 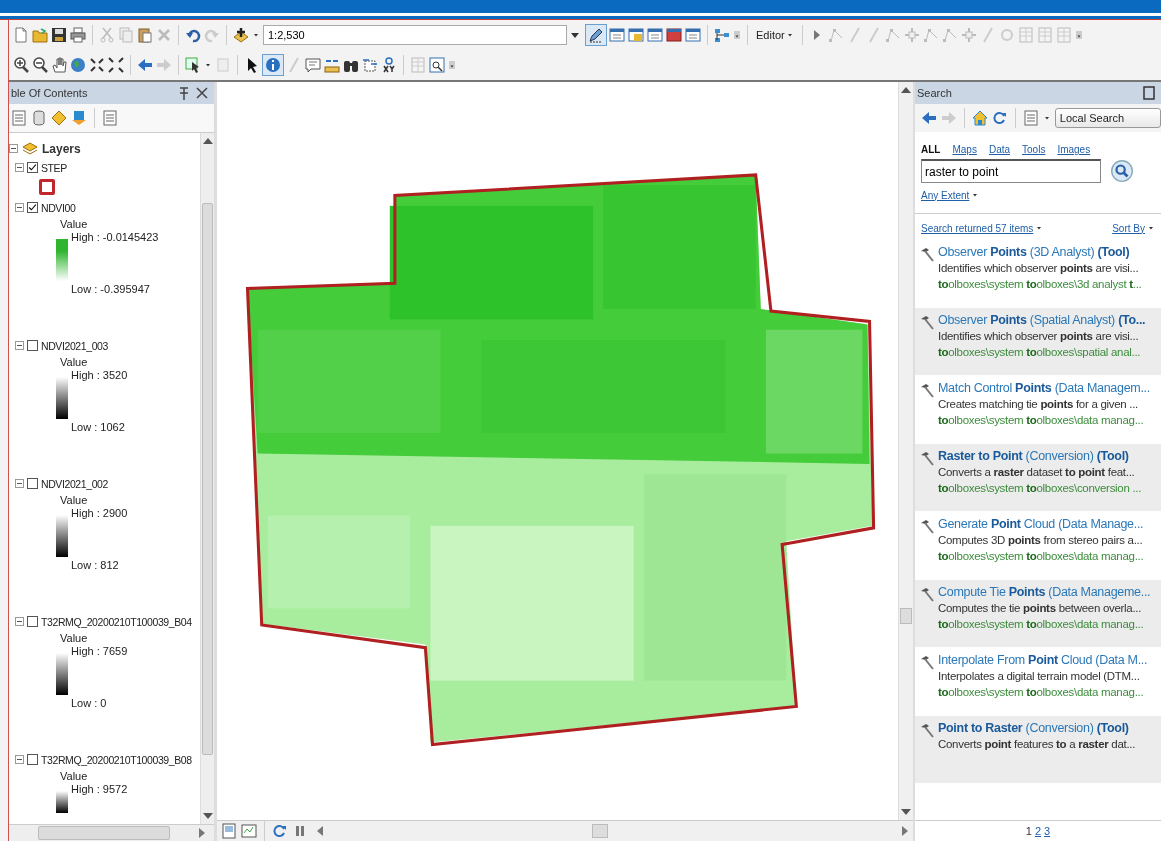 What do you see at coordinates (1011, 171) in the screenshot?
I see `search-field: raster to point` at bounding box center [1011, 171].